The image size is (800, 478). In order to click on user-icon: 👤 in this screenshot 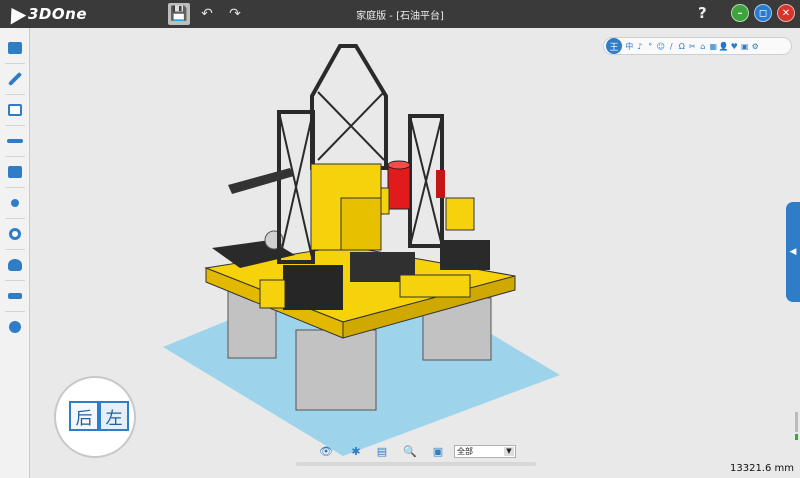, I will do `click(724, 46)`.